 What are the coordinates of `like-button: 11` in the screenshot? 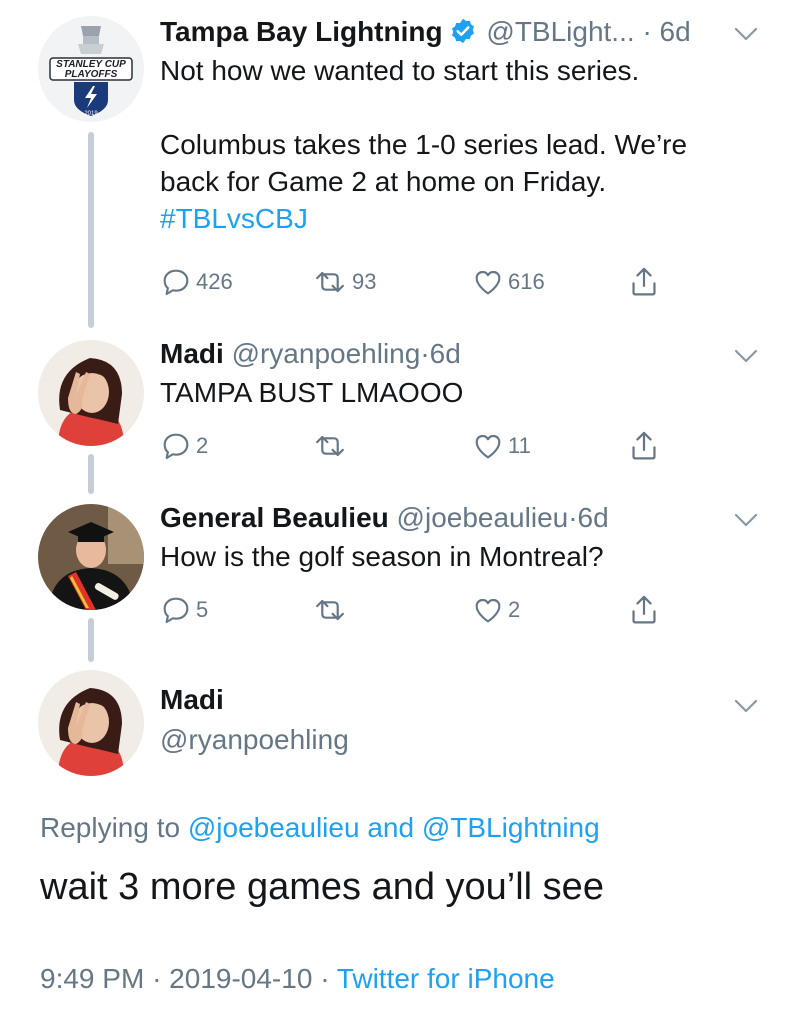 It's located at (501, 446).